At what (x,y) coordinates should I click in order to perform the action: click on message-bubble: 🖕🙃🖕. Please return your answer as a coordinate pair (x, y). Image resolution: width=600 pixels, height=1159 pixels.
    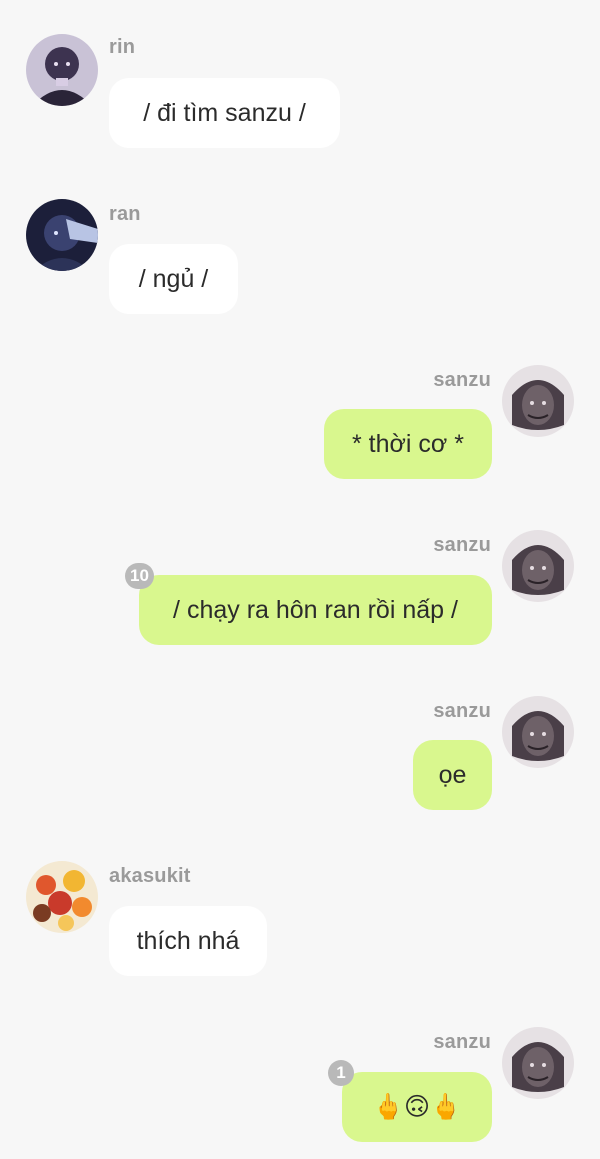
    Looking at the image, I should click on (417, 1107).